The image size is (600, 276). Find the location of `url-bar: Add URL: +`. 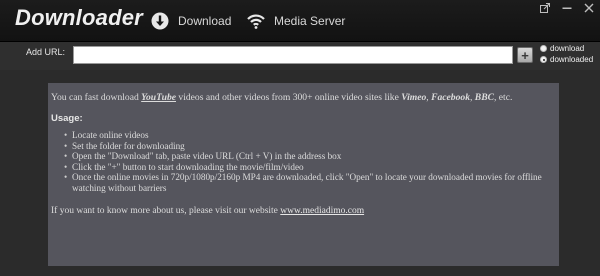

url-bar: Add URL: + is located at coordinates (300, 56).